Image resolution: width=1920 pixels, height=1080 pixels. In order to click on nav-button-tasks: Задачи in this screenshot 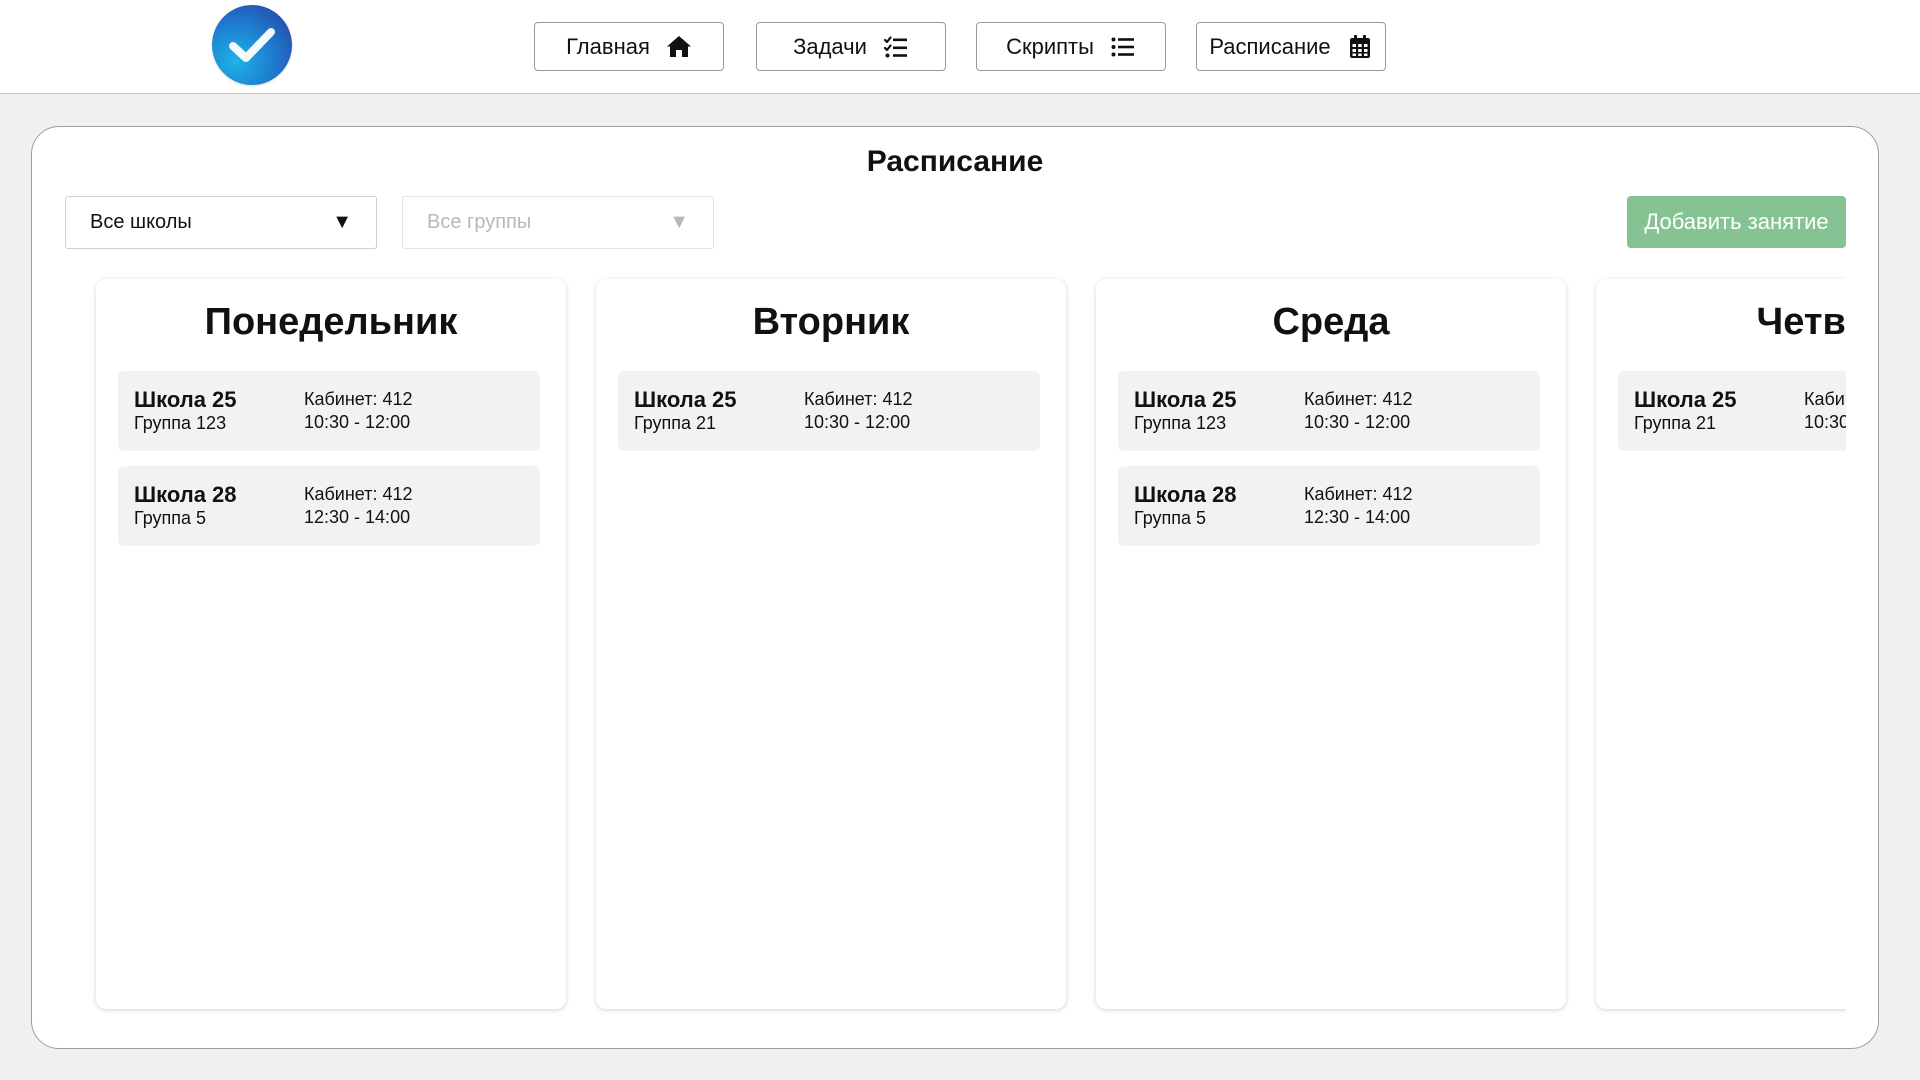, I will do `click(851, 46)`.